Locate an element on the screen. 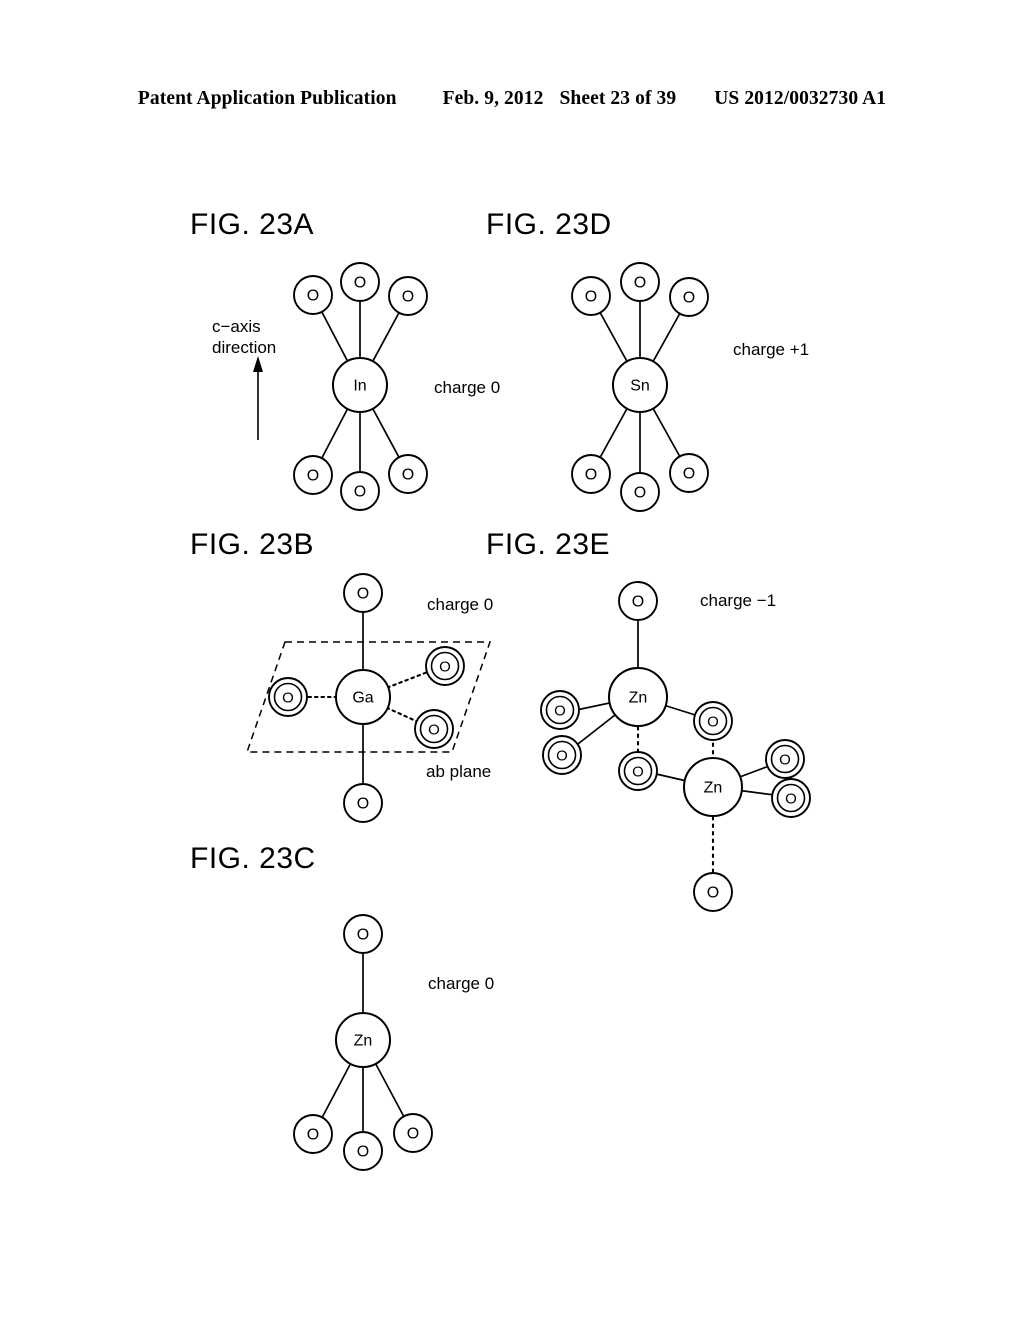 This screenshot has height=1320, width=1024. figure-23d-diagram: O O O O O O Sn is located at coordinates (640, 382).